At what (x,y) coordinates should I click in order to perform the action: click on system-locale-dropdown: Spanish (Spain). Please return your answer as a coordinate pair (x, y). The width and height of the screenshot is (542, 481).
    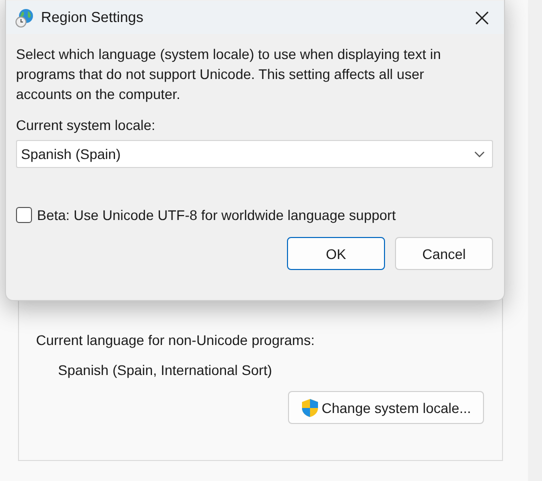
    Looking at the image, I should click on (254, 154).